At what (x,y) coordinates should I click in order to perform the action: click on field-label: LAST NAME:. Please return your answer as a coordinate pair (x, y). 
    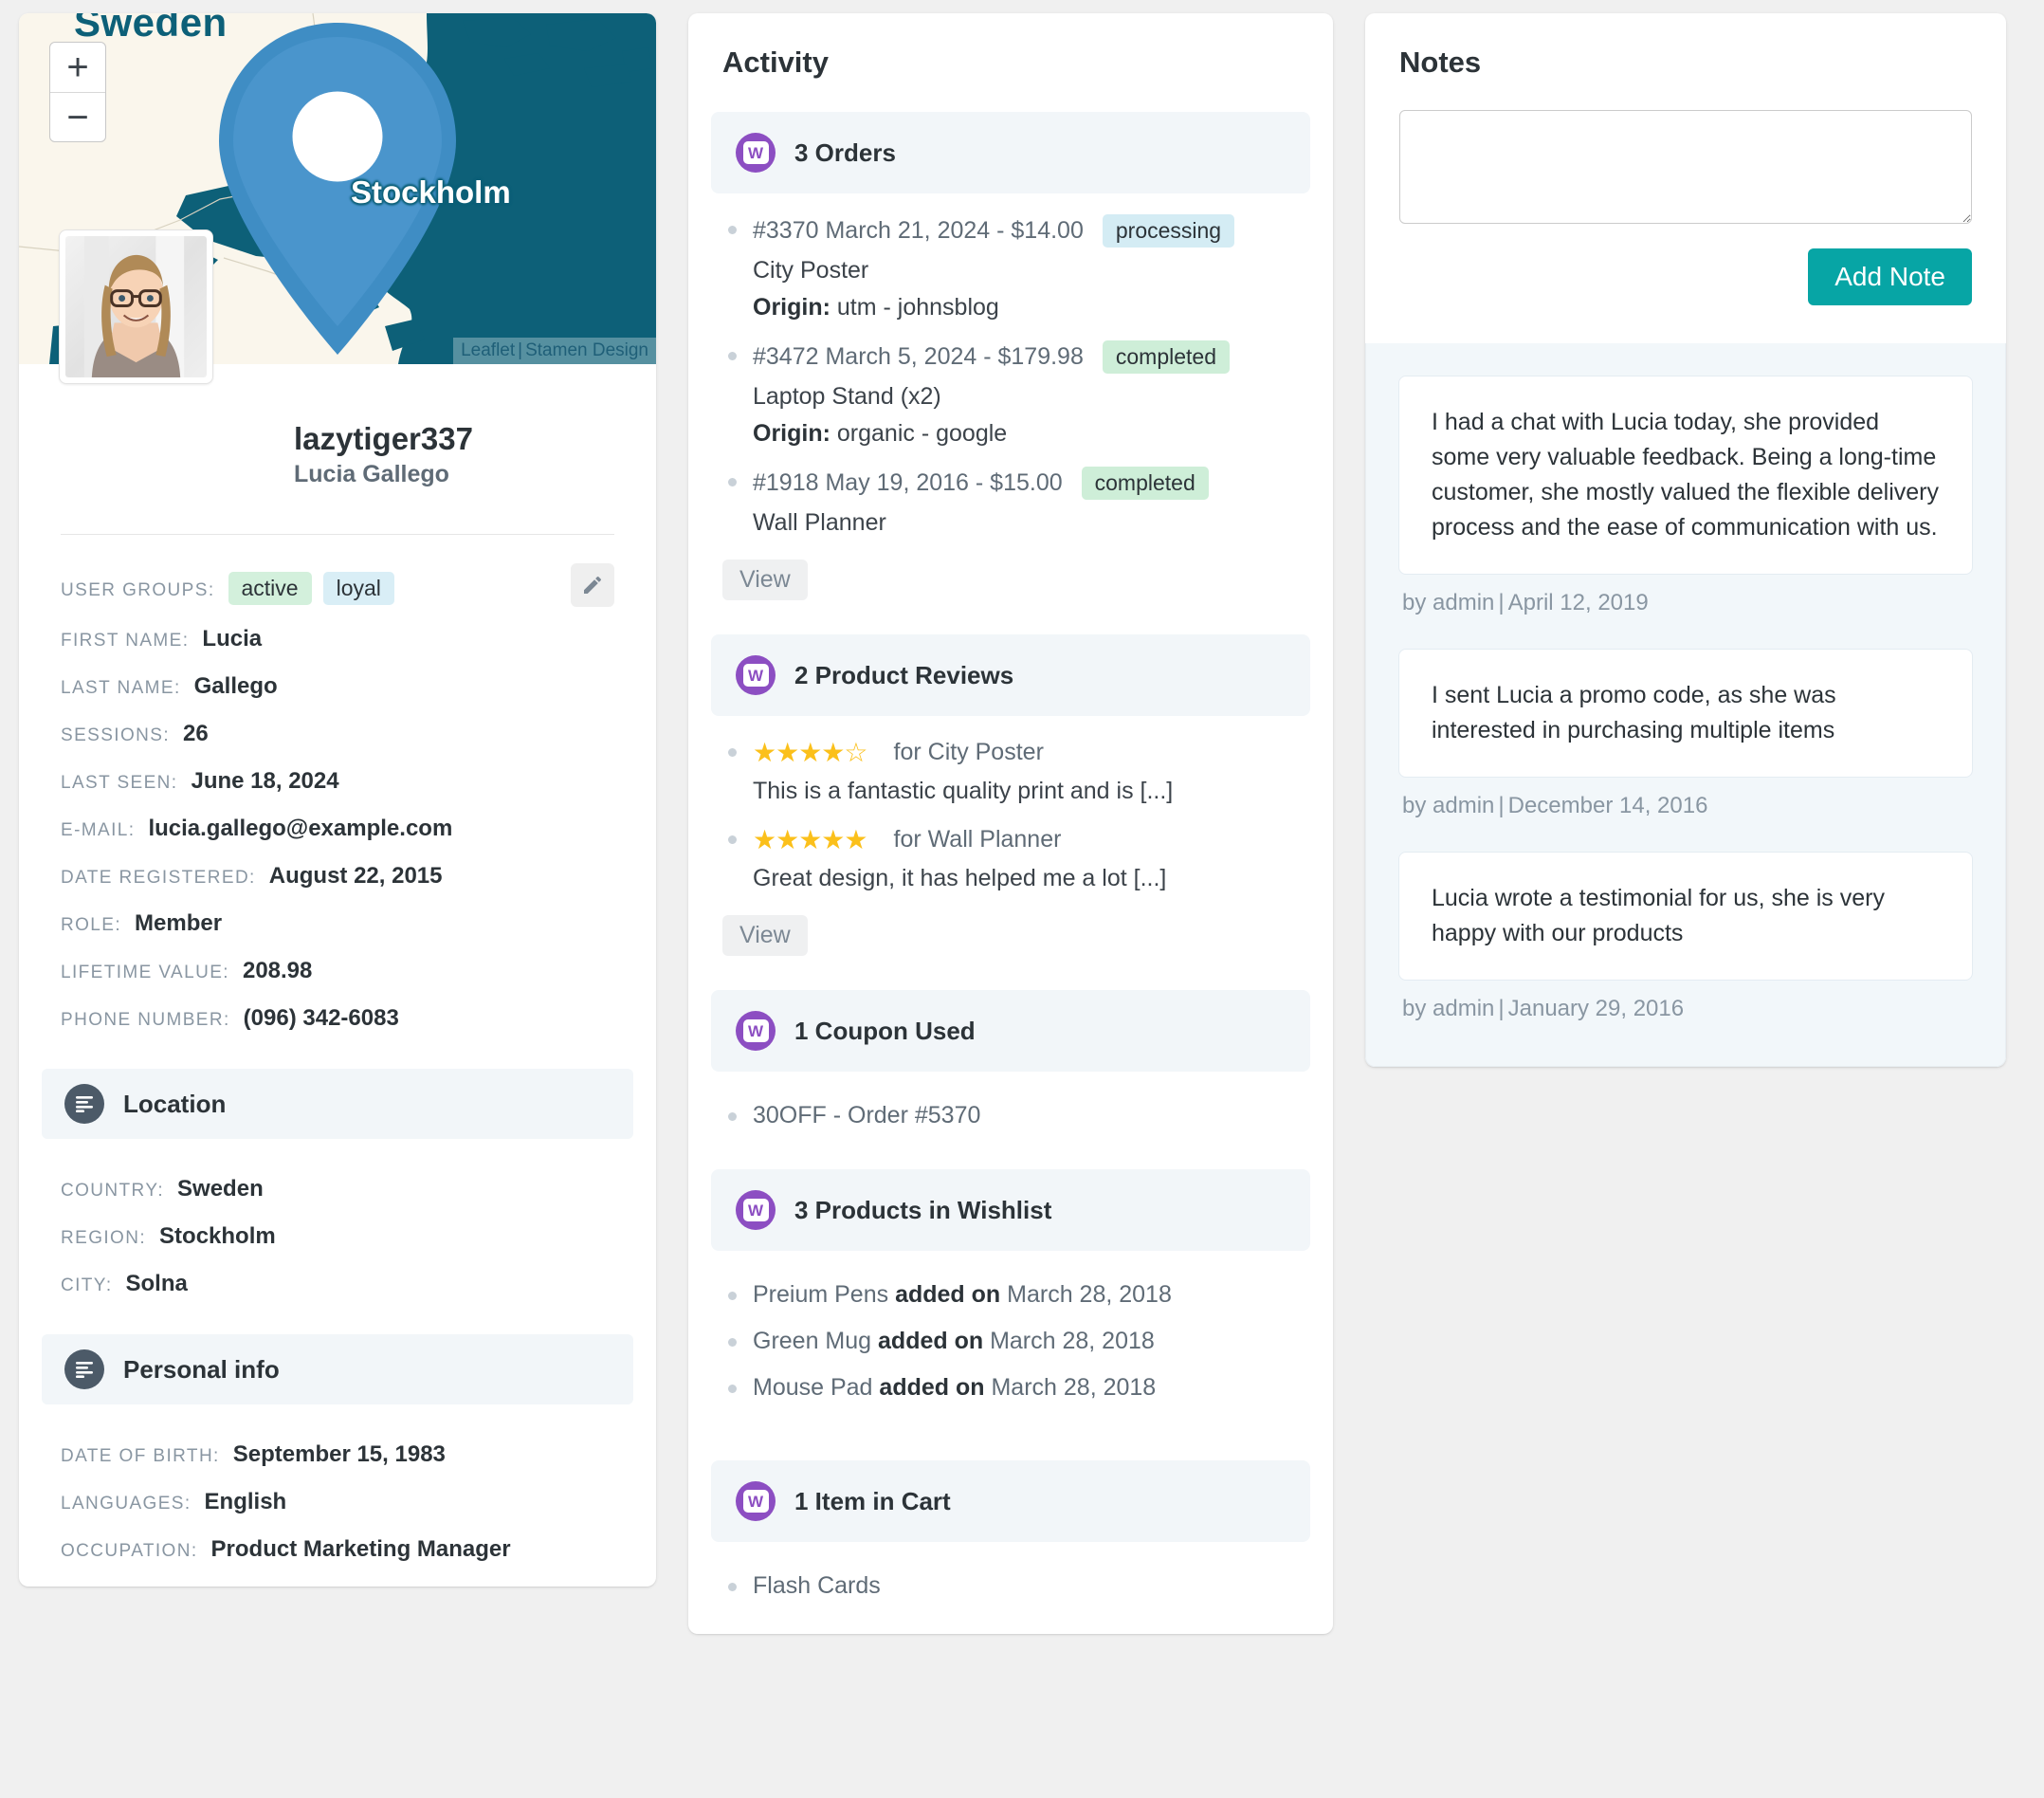
    Looking at the image, I should click on (121, 688).